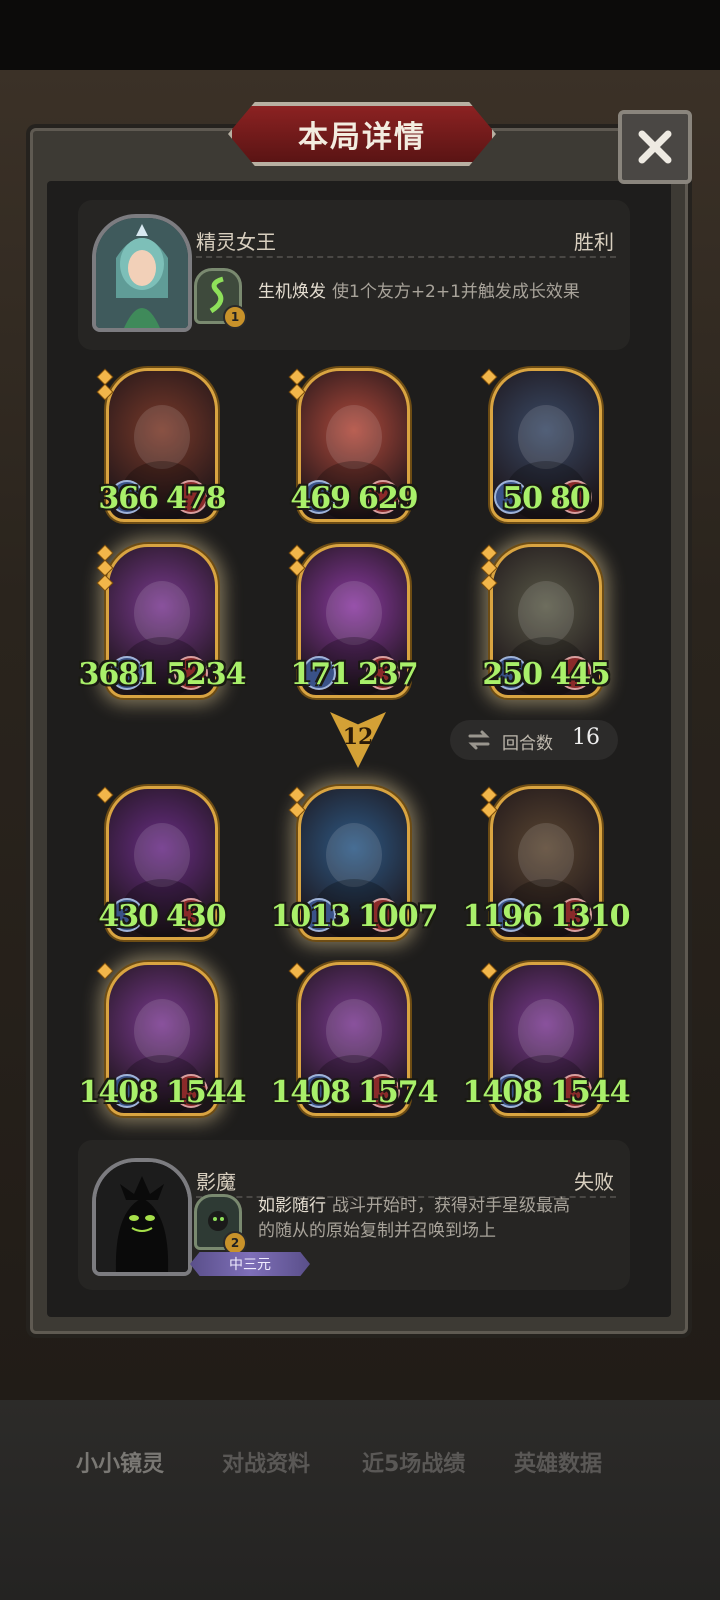 The image size is (720, 1600). I want to click on minion-card: 250 445, so click(546, 622).